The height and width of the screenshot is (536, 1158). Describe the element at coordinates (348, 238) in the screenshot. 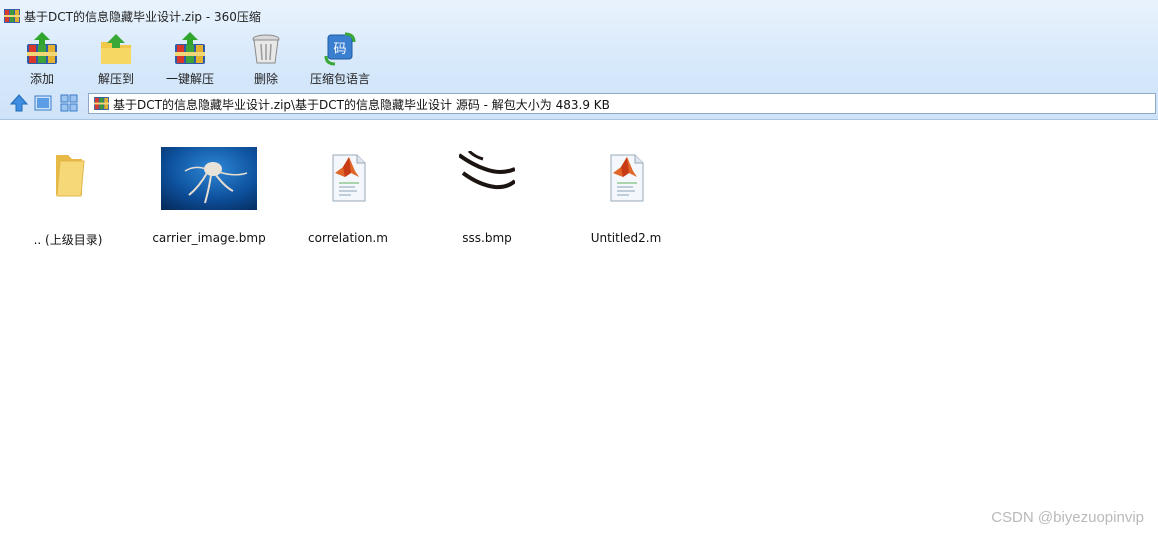

I see `file-name: correlation.m` at that location.